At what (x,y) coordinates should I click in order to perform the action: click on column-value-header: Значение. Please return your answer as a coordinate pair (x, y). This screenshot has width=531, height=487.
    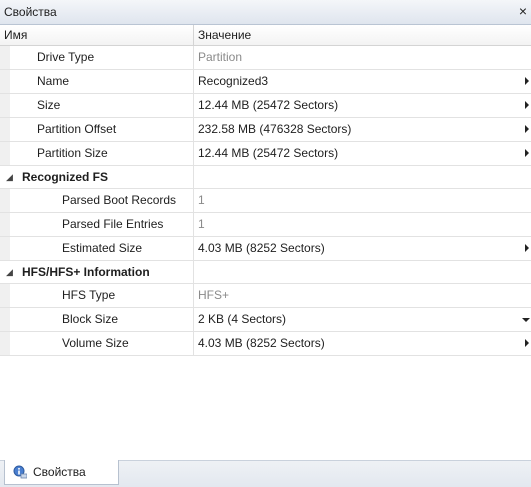
    Looking at the image, I should click on (224, 35).